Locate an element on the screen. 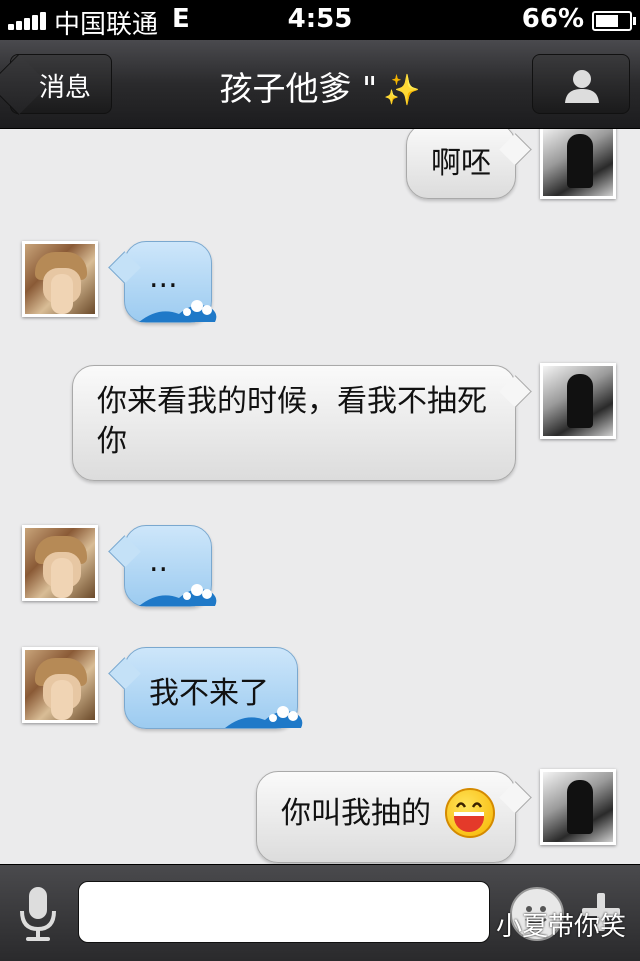 This screenshot has width=640, height=961. microphone-icon is located at coordinates (38, 915).